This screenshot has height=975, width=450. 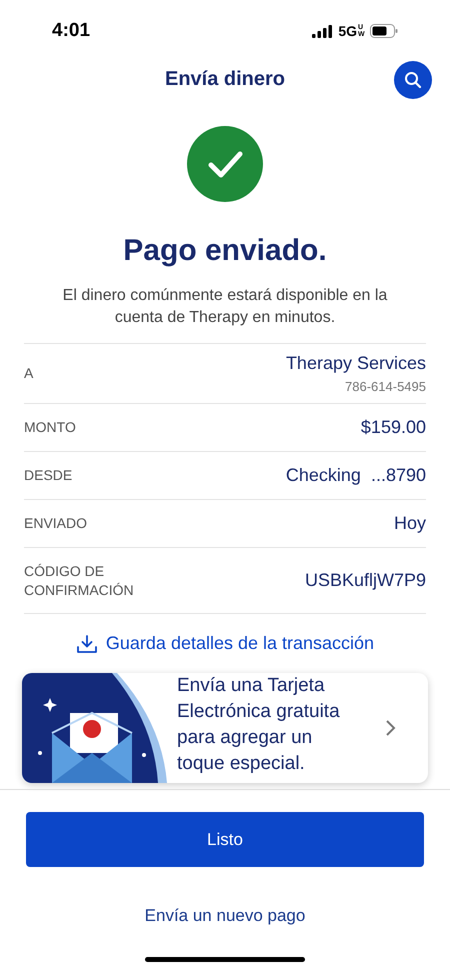 I want to click on search-button, so click(x=413, y=80).